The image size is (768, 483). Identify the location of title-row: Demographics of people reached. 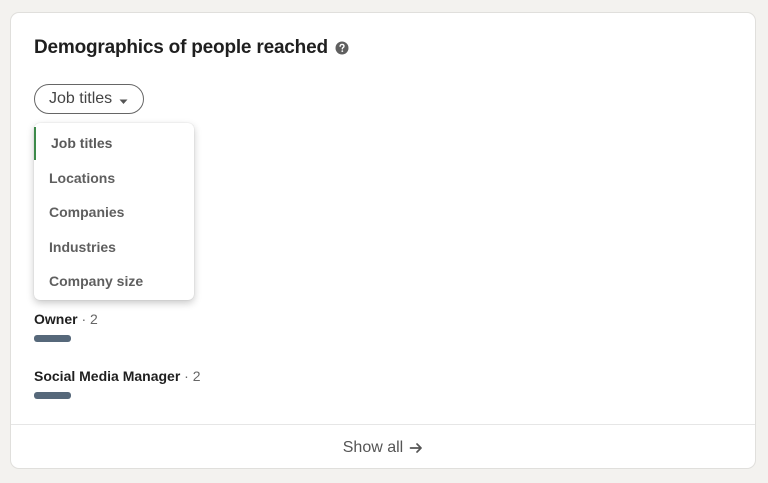
(191, 48).